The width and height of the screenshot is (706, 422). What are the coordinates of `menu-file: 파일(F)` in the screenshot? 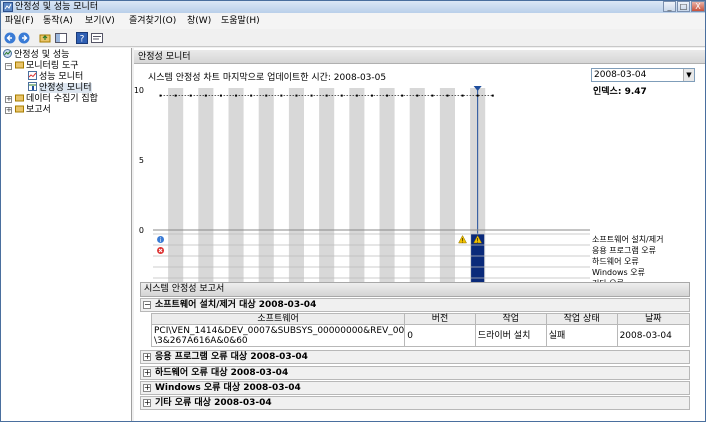 It's located at (19, 21).